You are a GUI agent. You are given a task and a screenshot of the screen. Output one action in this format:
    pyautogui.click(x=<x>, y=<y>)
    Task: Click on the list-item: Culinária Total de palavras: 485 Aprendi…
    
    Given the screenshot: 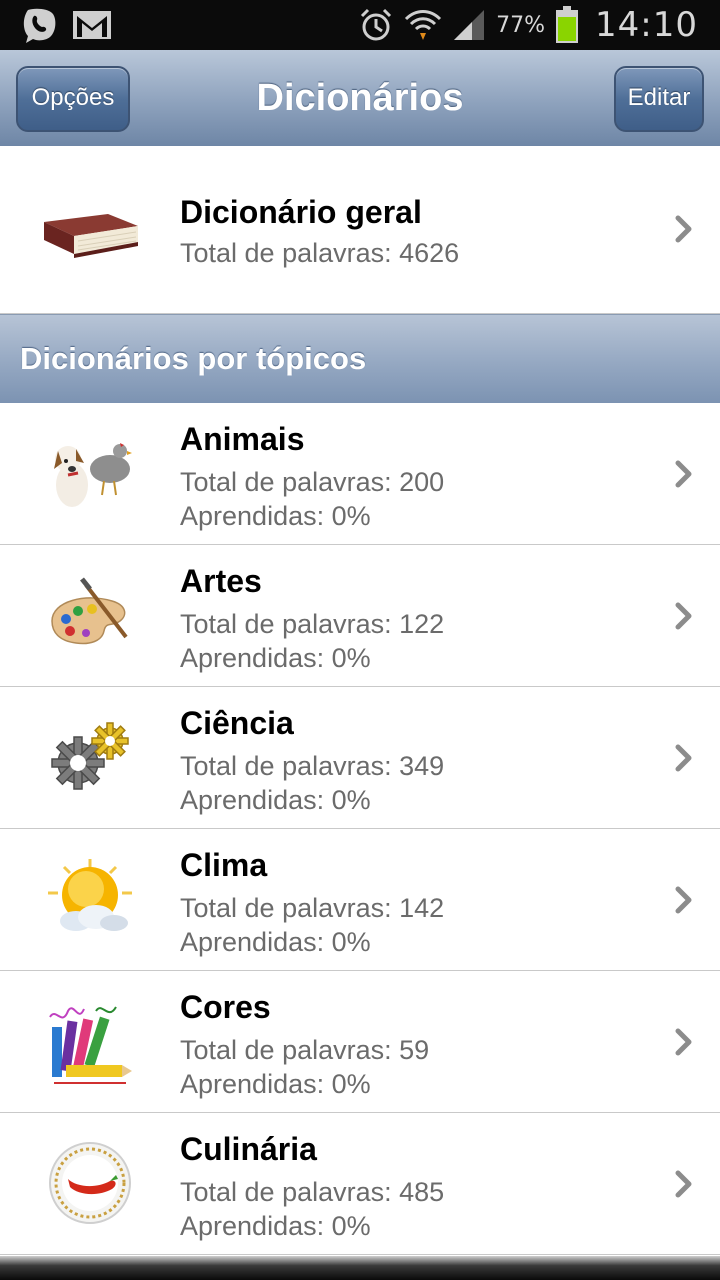 What is the action you would take?
    pyautogui.click(x=360, y=1184)
    